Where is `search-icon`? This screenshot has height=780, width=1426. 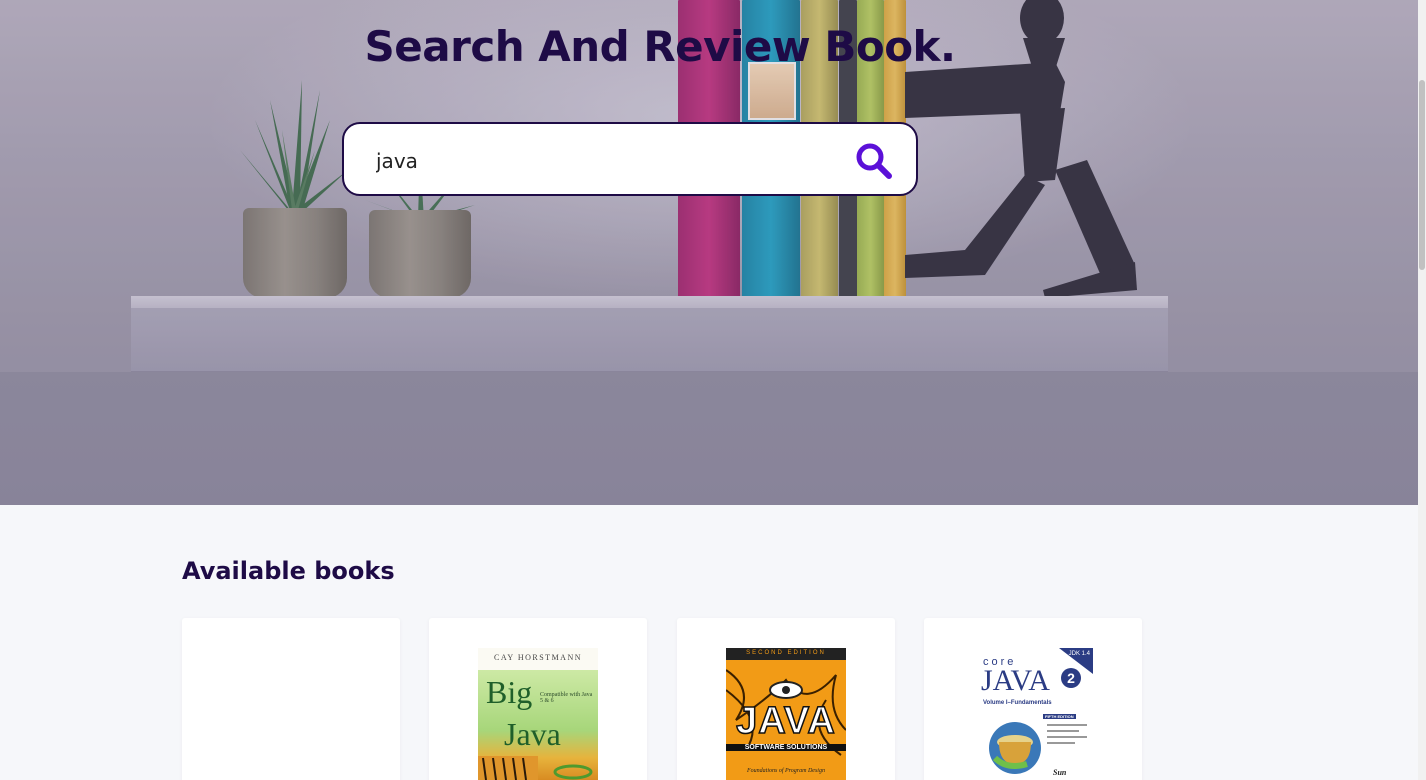 search-icon is located at coordinates (874, 161).